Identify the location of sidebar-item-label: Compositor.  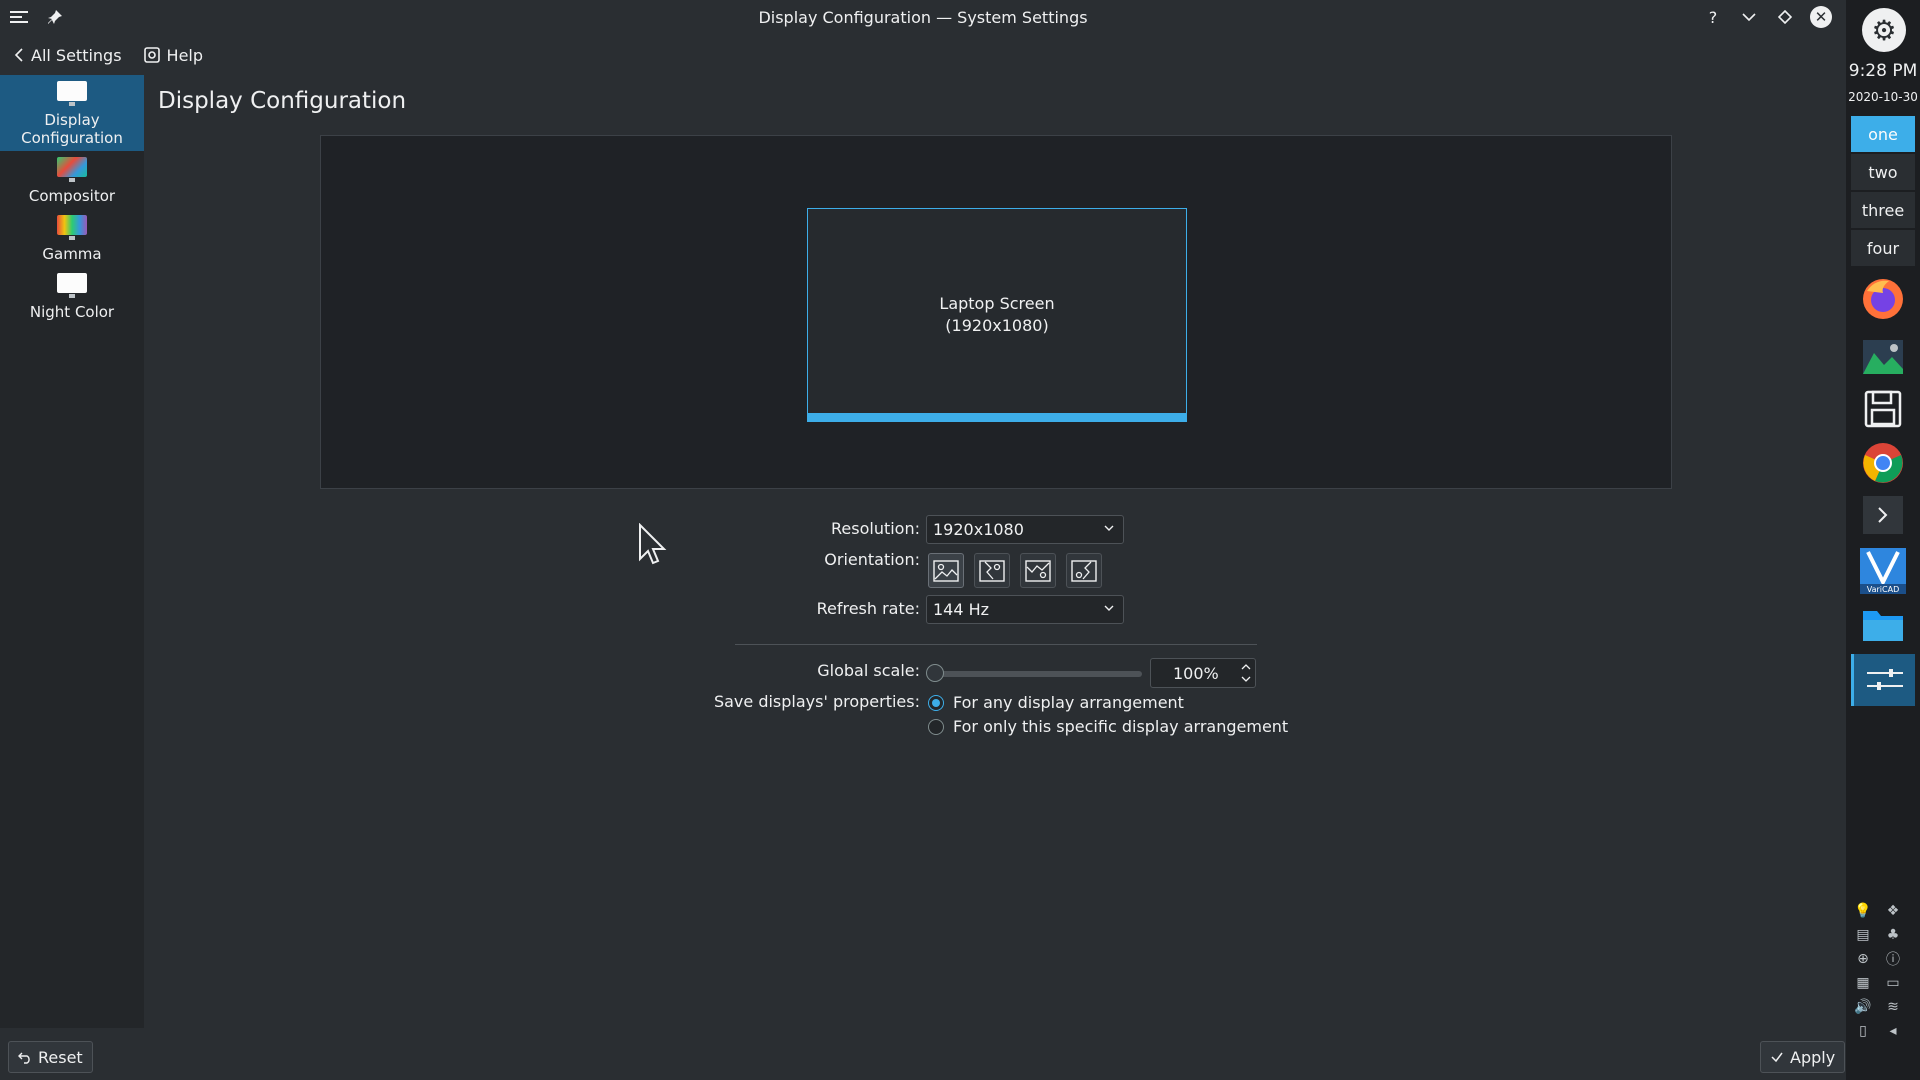
(72, 196).